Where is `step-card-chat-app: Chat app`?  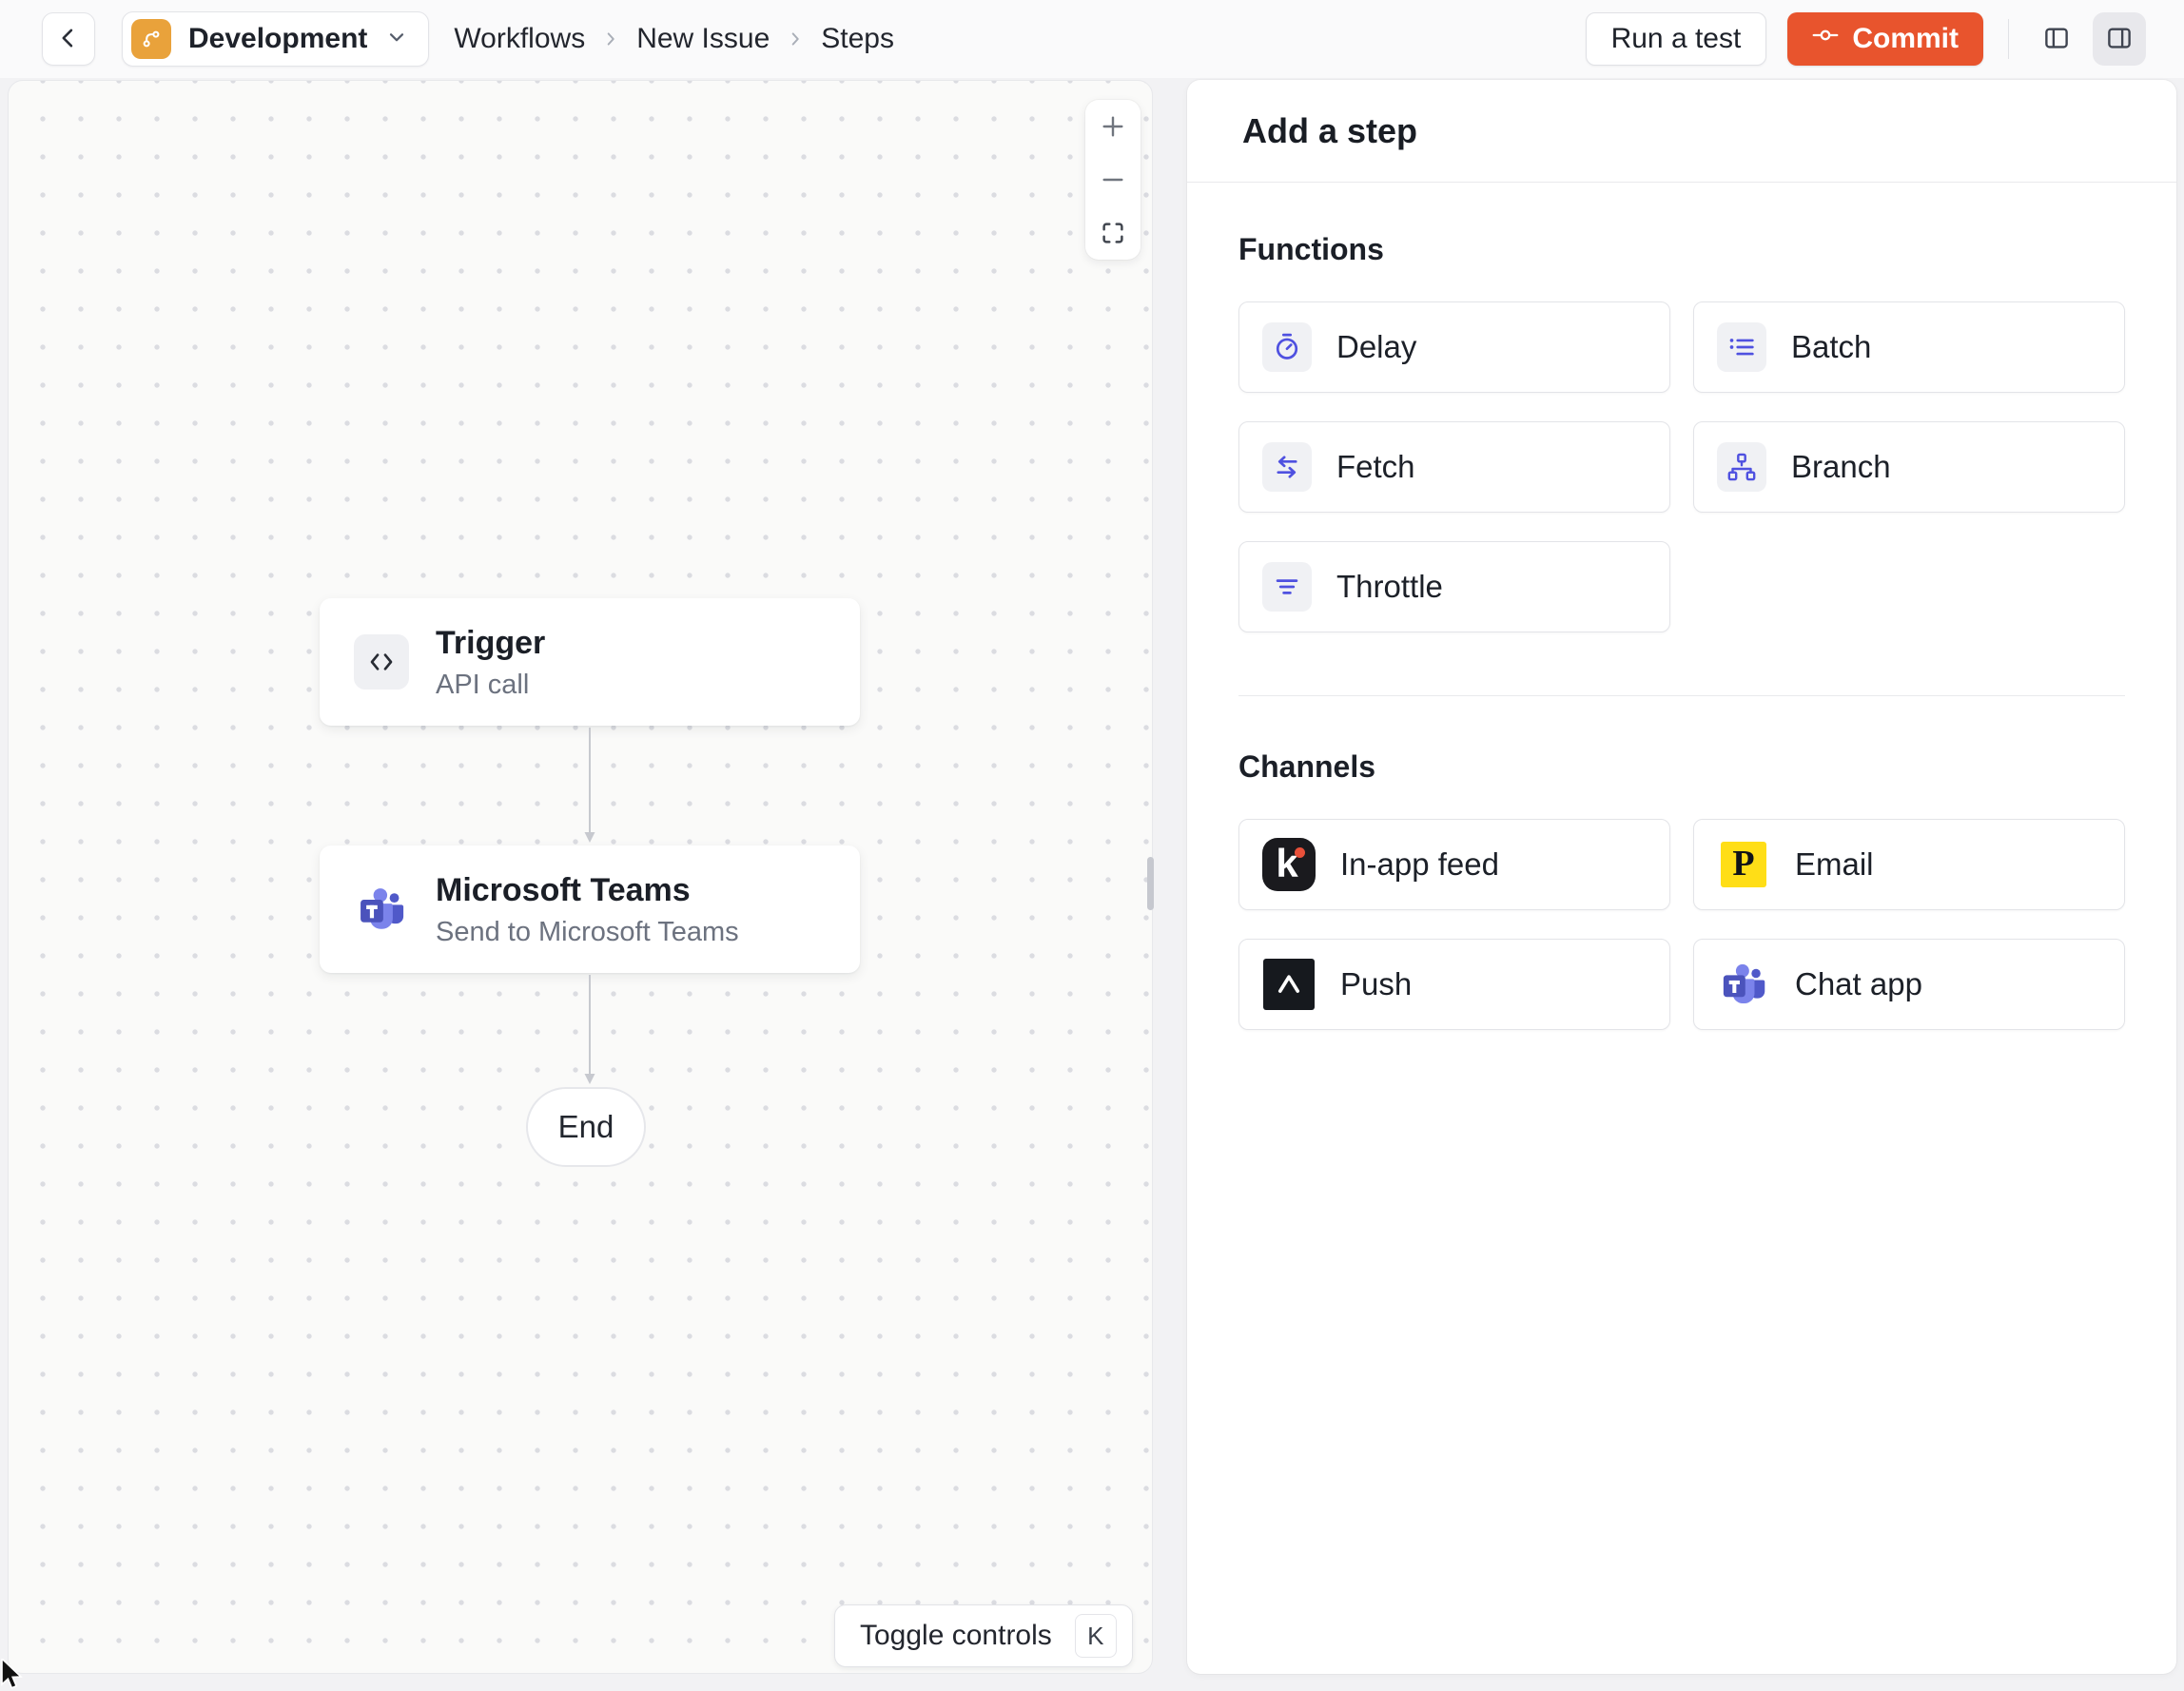 step-card-chat-app: Chat app is located at coordinates (1909, 984).